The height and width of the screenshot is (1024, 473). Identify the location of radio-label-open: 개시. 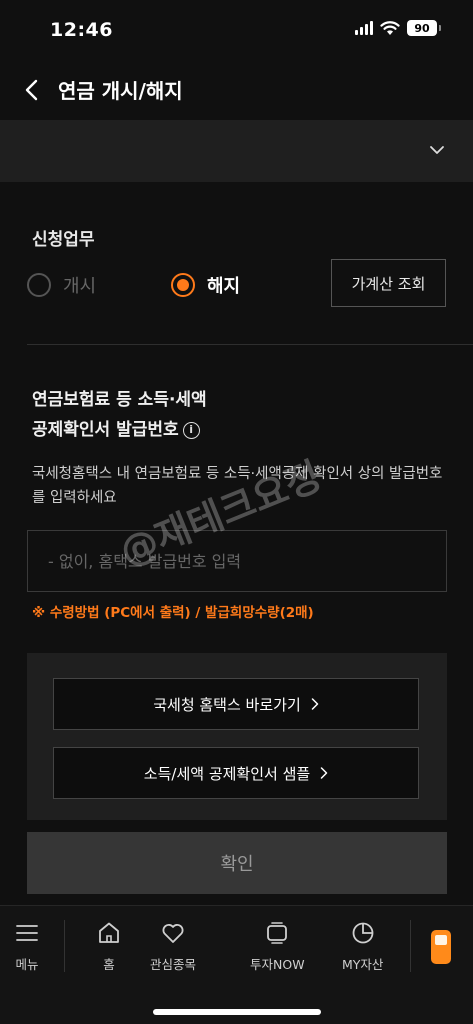
(80, 286).